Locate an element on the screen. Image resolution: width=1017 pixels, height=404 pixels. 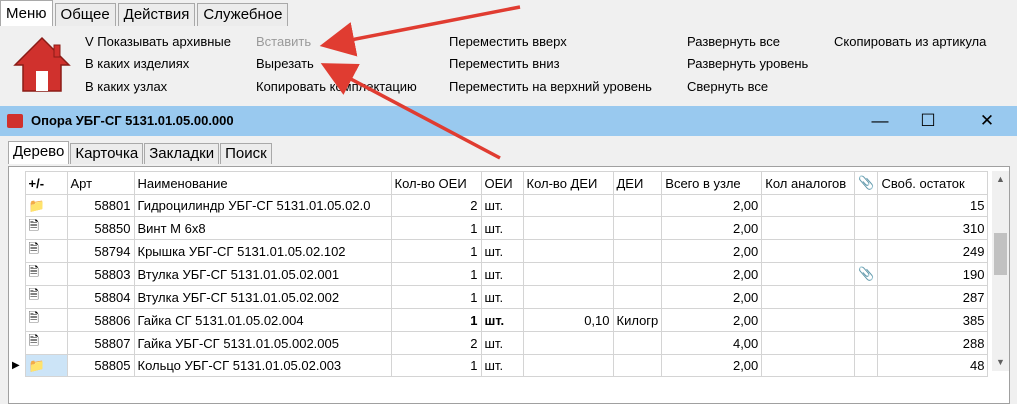
expand-all-button: Развернуть все is located at coordinates (733, 41).